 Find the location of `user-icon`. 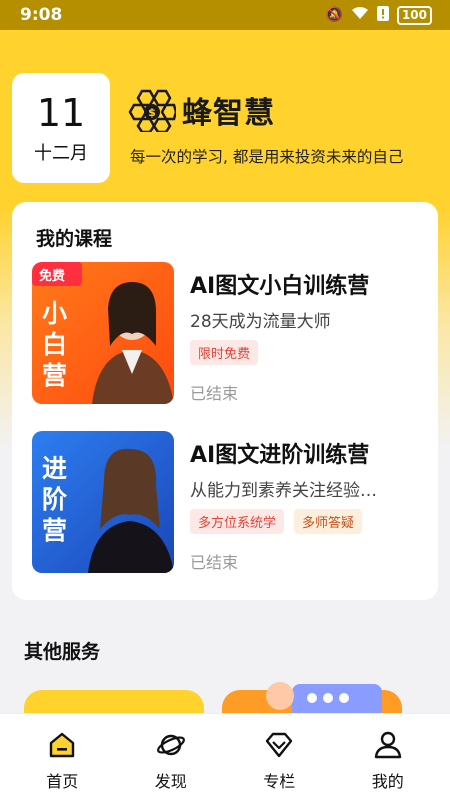

user-icon is located at coordinates (387, 745).